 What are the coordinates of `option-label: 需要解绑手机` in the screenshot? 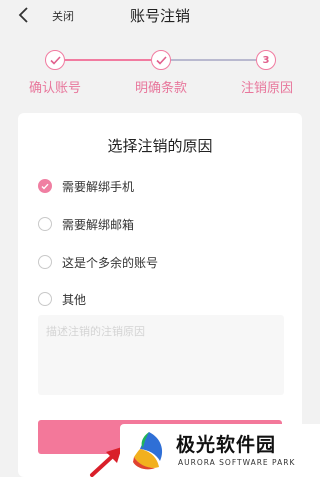 It's located at (98, 186).